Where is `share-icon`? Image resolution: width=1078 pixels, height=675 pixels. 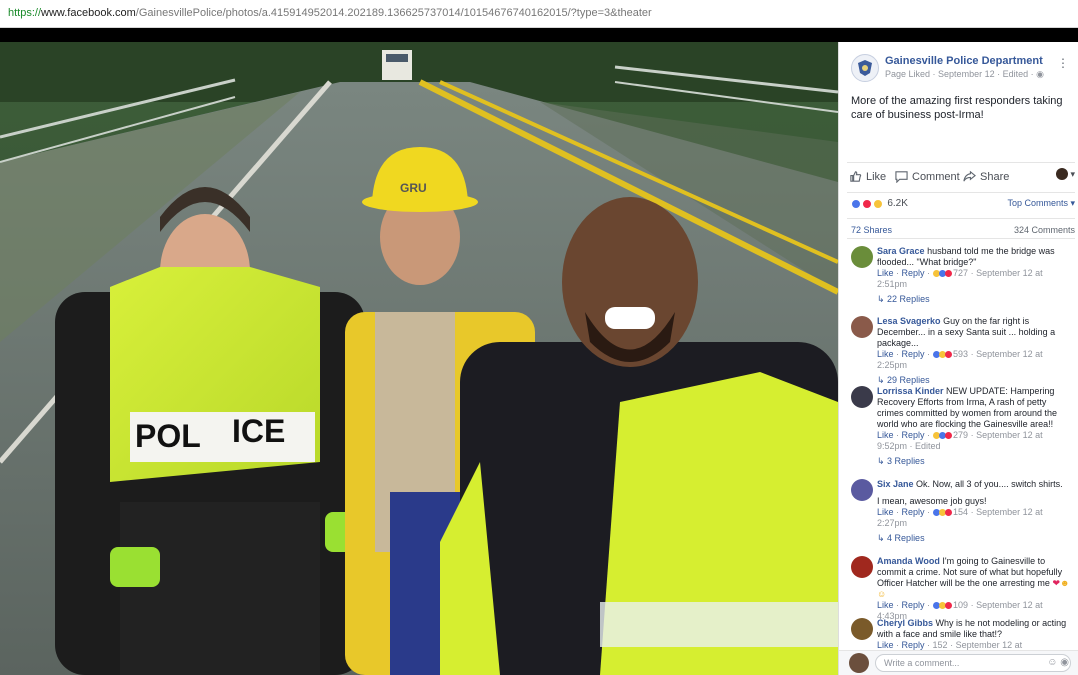 share-icon is located at coordinates (969, 176).